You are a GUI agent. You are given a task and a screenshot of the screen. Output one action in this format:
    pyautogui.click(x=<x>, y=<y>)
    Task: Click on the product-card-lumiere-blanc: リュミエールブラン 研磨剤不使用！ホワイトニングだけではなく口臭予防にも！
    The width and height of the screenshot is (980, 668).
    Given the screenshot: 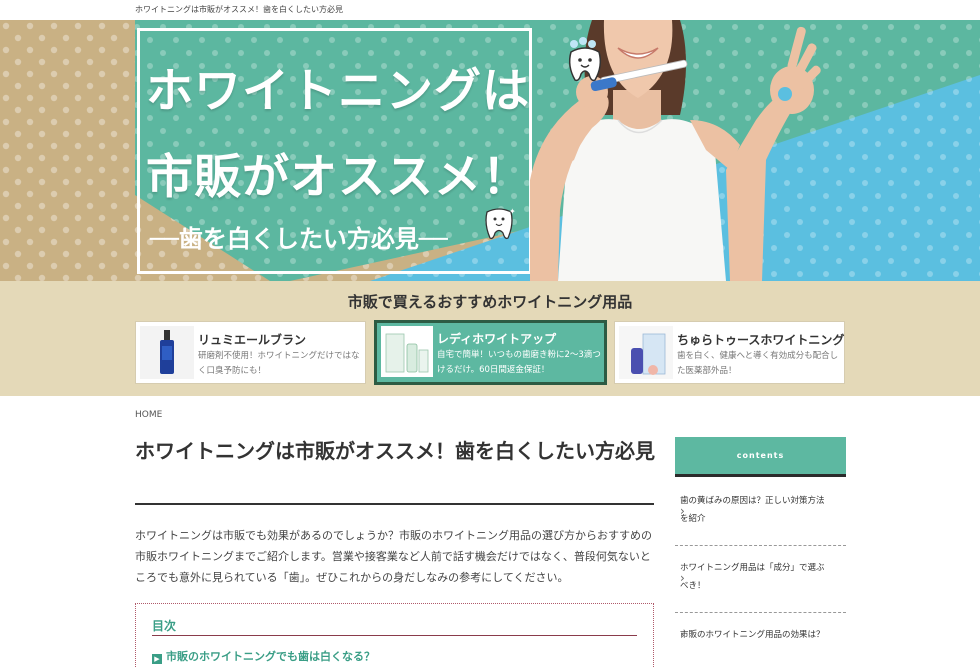 What is the action you would take?
    pyautogui.click(x=250, y=352)
    